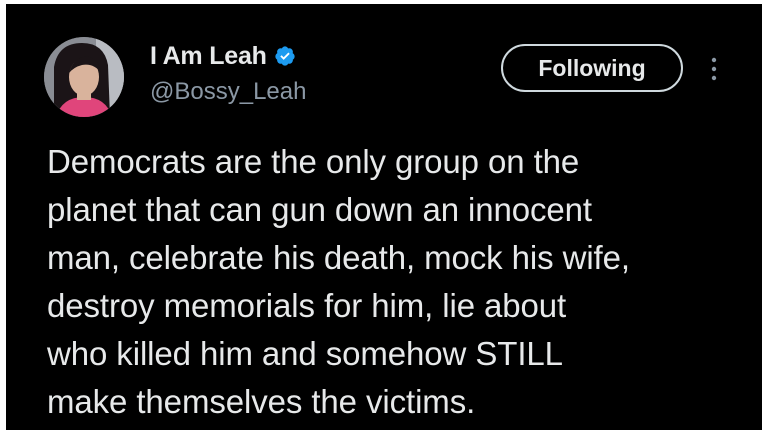 The image size is (768, 434). I want to click on verified-badge-icon, so click(285, 56).